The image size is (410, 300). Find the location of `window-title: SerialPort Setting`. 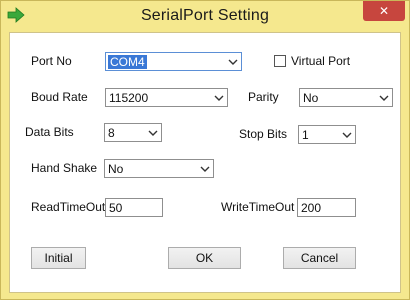

window-title: SerialPort Setting is located at coordinates (205, 15).